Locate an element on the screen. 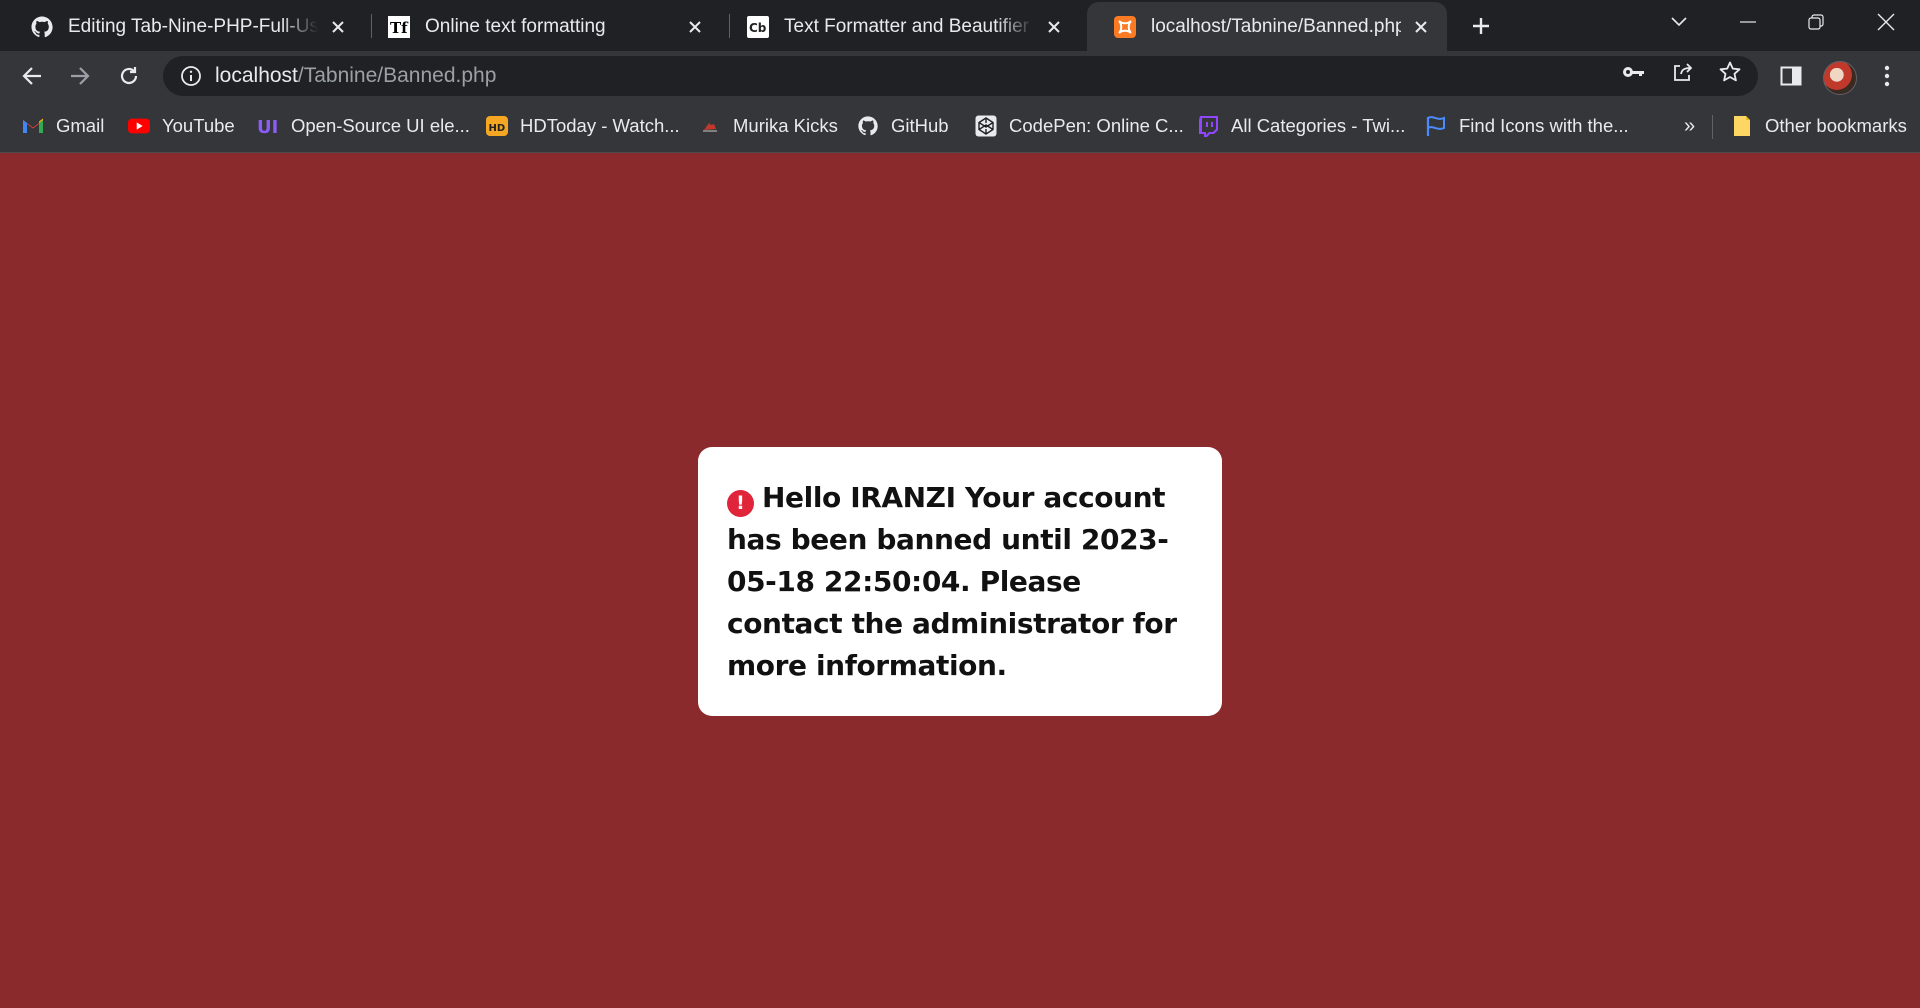 Image resolution: width=1920 pixels, height=1008 pixels. back-button is located at coordinates (32, 76).